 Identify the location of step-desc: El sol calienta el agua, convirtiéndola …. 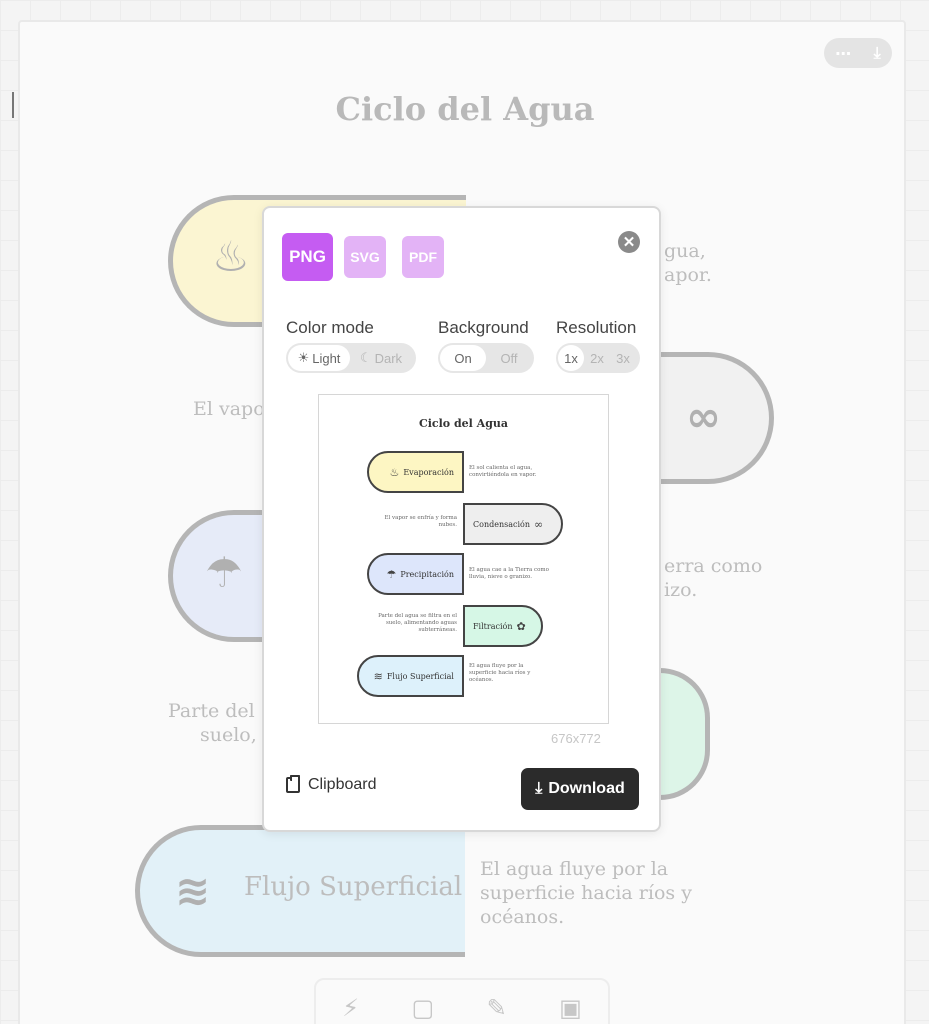
(503, 471).